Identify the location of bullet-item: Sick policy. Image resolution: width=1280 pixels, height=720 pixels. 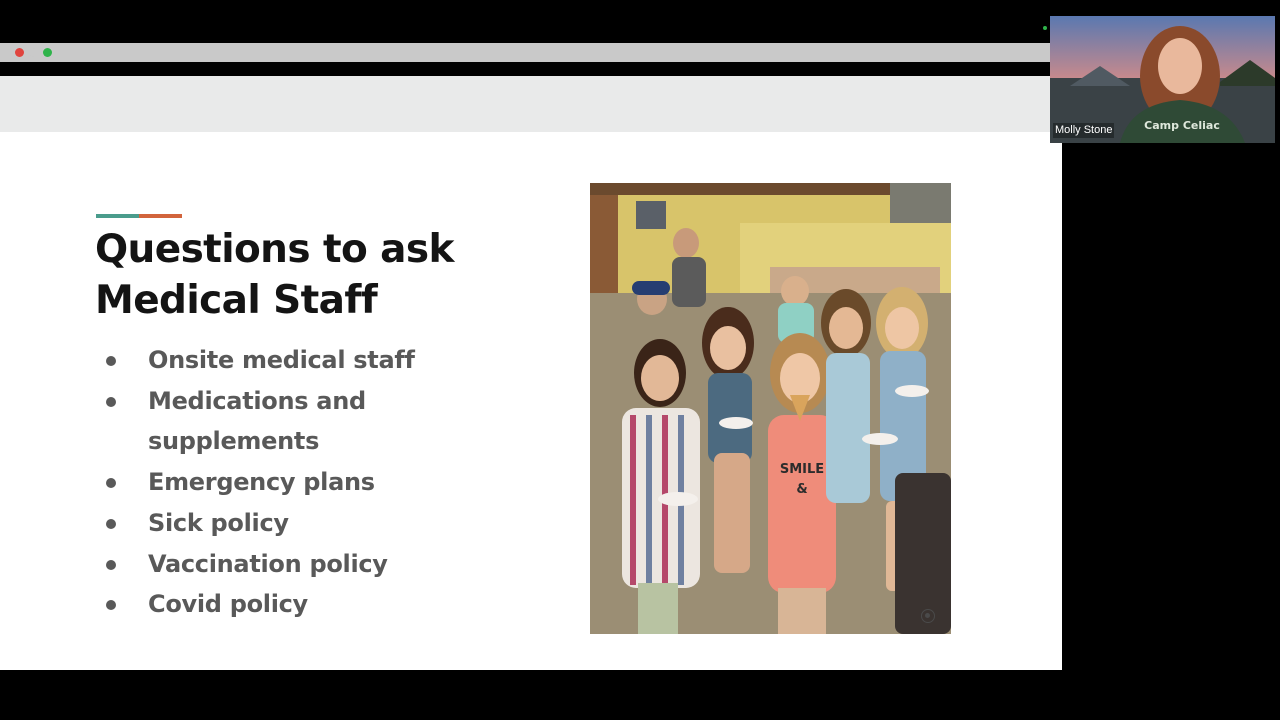
(314, 523).